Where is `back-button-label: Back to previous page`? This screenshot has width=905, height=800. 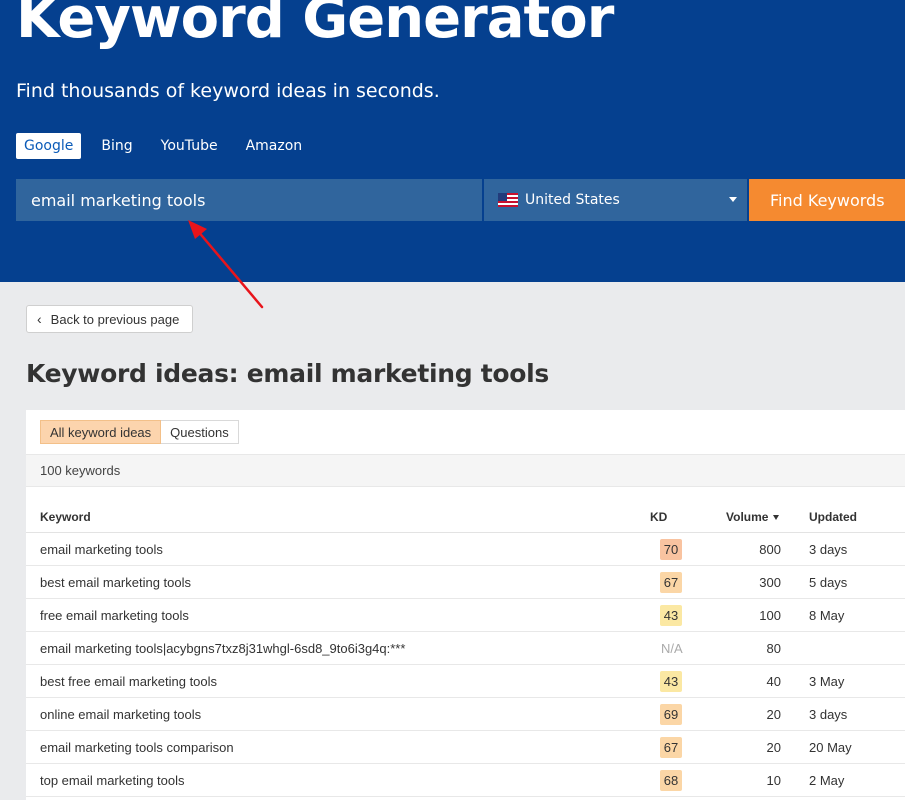 back-button-label: Back to previous page is located at coordinates (115, 319).